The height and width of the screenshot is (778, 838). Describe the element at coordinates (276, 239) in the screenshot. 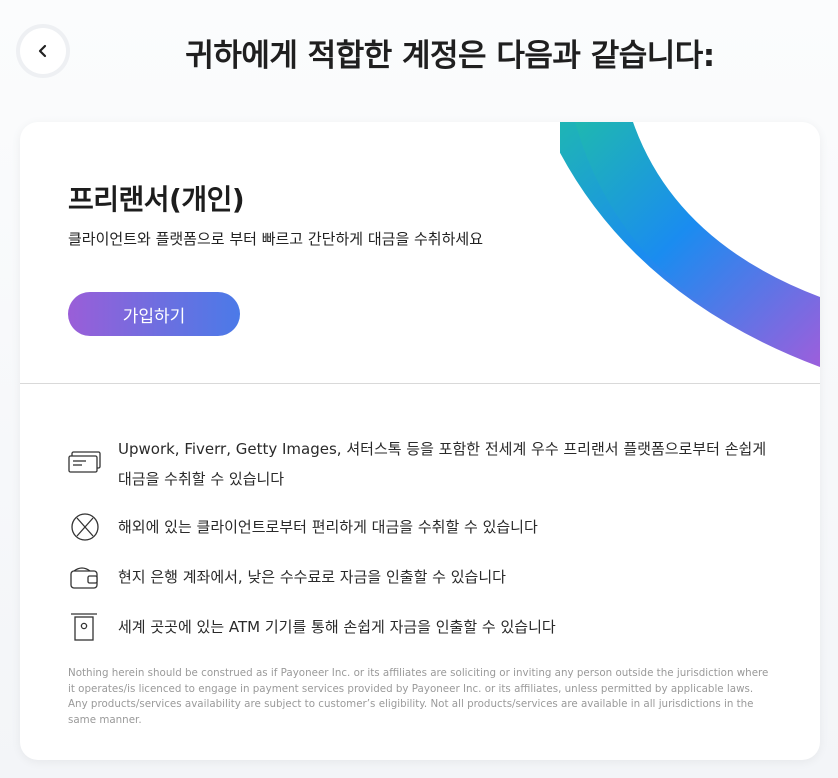

I see `card-subtitle: 클라이언트와 플랫폼으로 부터 빠르고 간단하게 대금을 수취하세요` at that location.